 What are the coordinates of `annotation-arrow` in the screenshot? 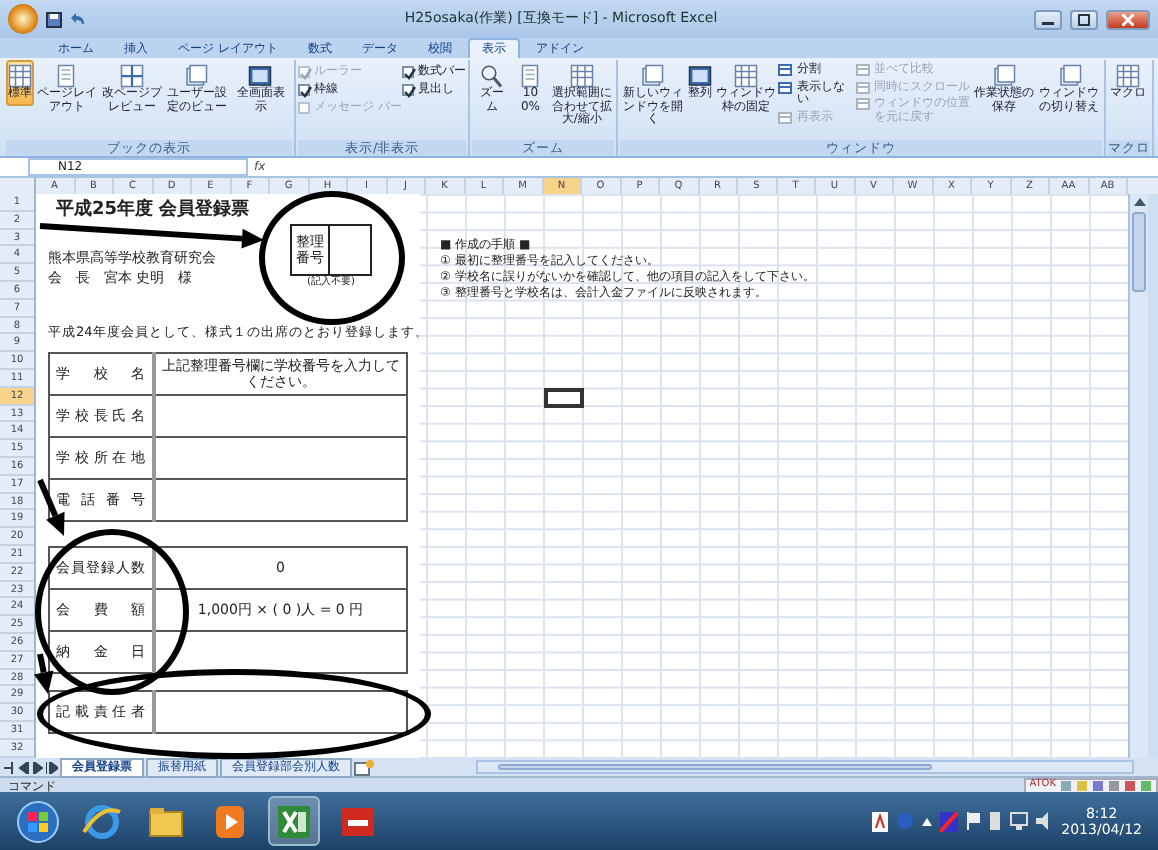 It's located at (43, 673).